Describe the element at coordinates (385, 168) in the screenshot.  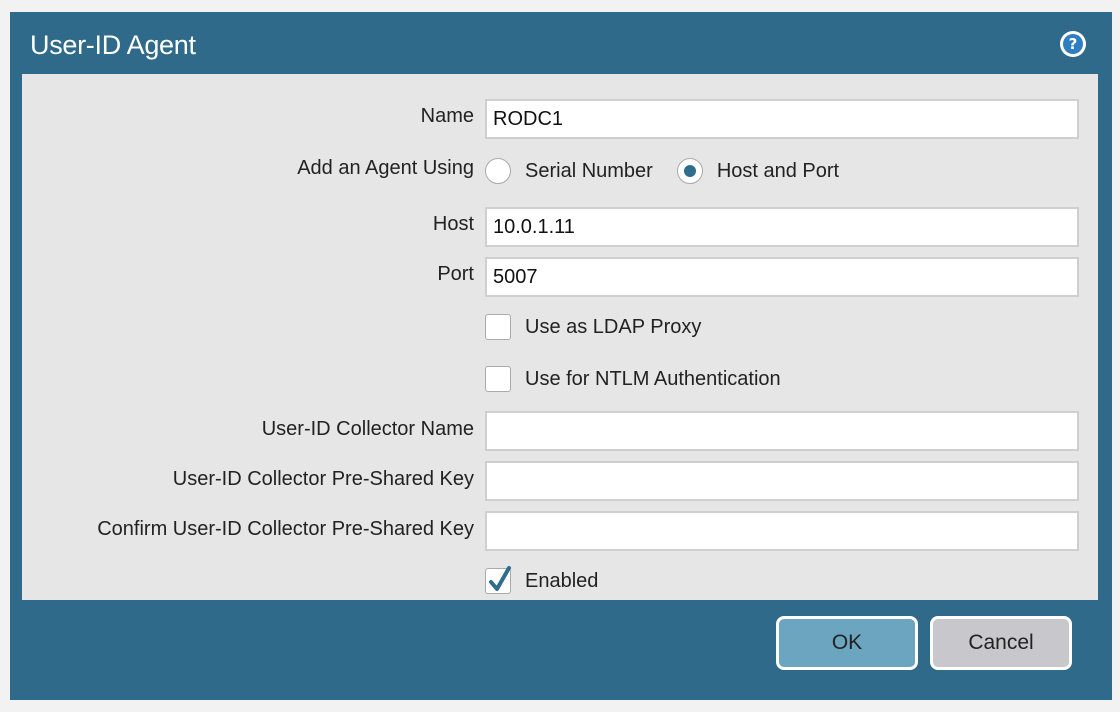
I see `add-agent-using-label: Add an Agent Using` at that location.